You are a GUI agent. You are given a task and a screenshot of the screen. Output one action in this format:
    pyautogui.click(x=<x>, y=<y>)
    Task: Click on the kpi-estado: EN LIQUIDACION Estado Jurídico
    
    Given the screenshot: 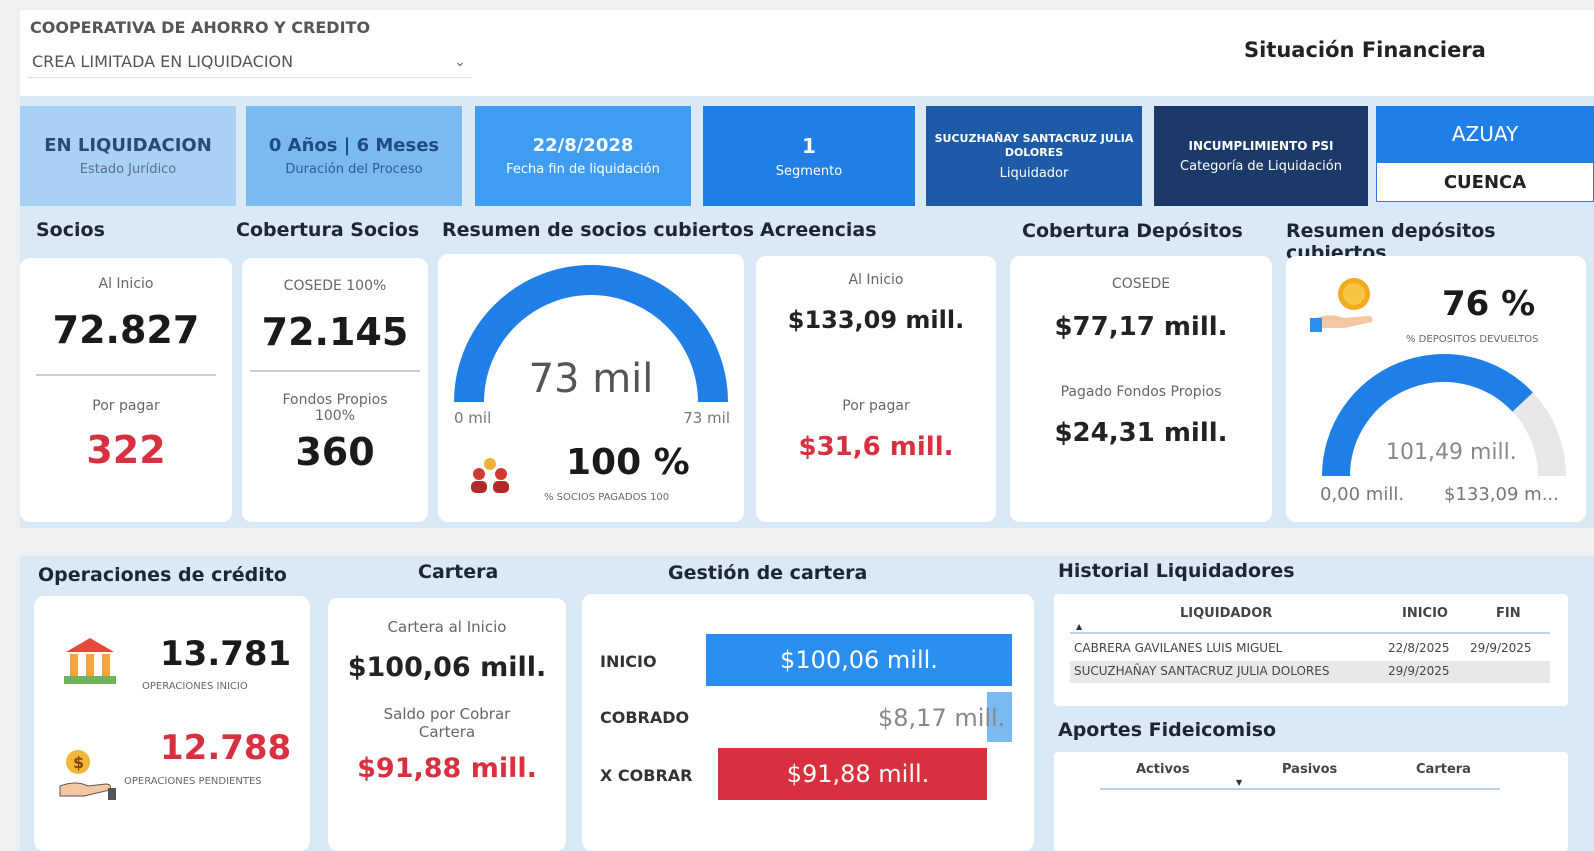 What is the action you would take?
    pyautogui.click(x=128, y=156)
    